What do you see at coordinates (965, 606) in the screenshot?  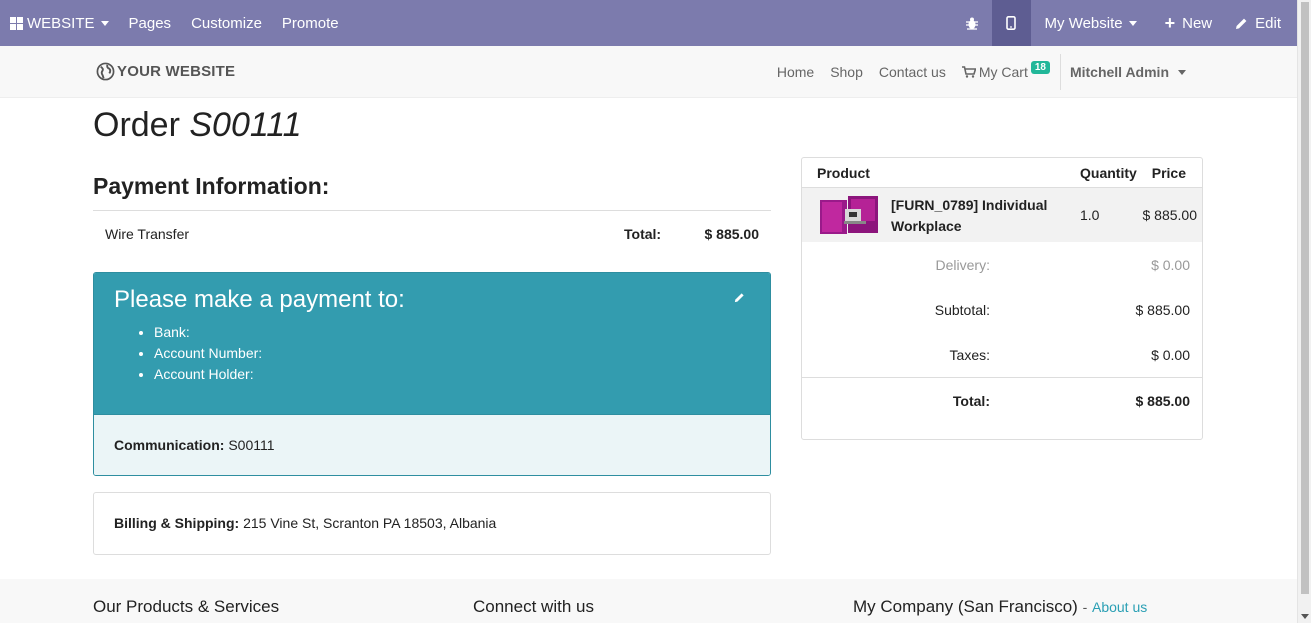 I see `company-name: My Company (San Francisco)` at bounding box center [965, 606].